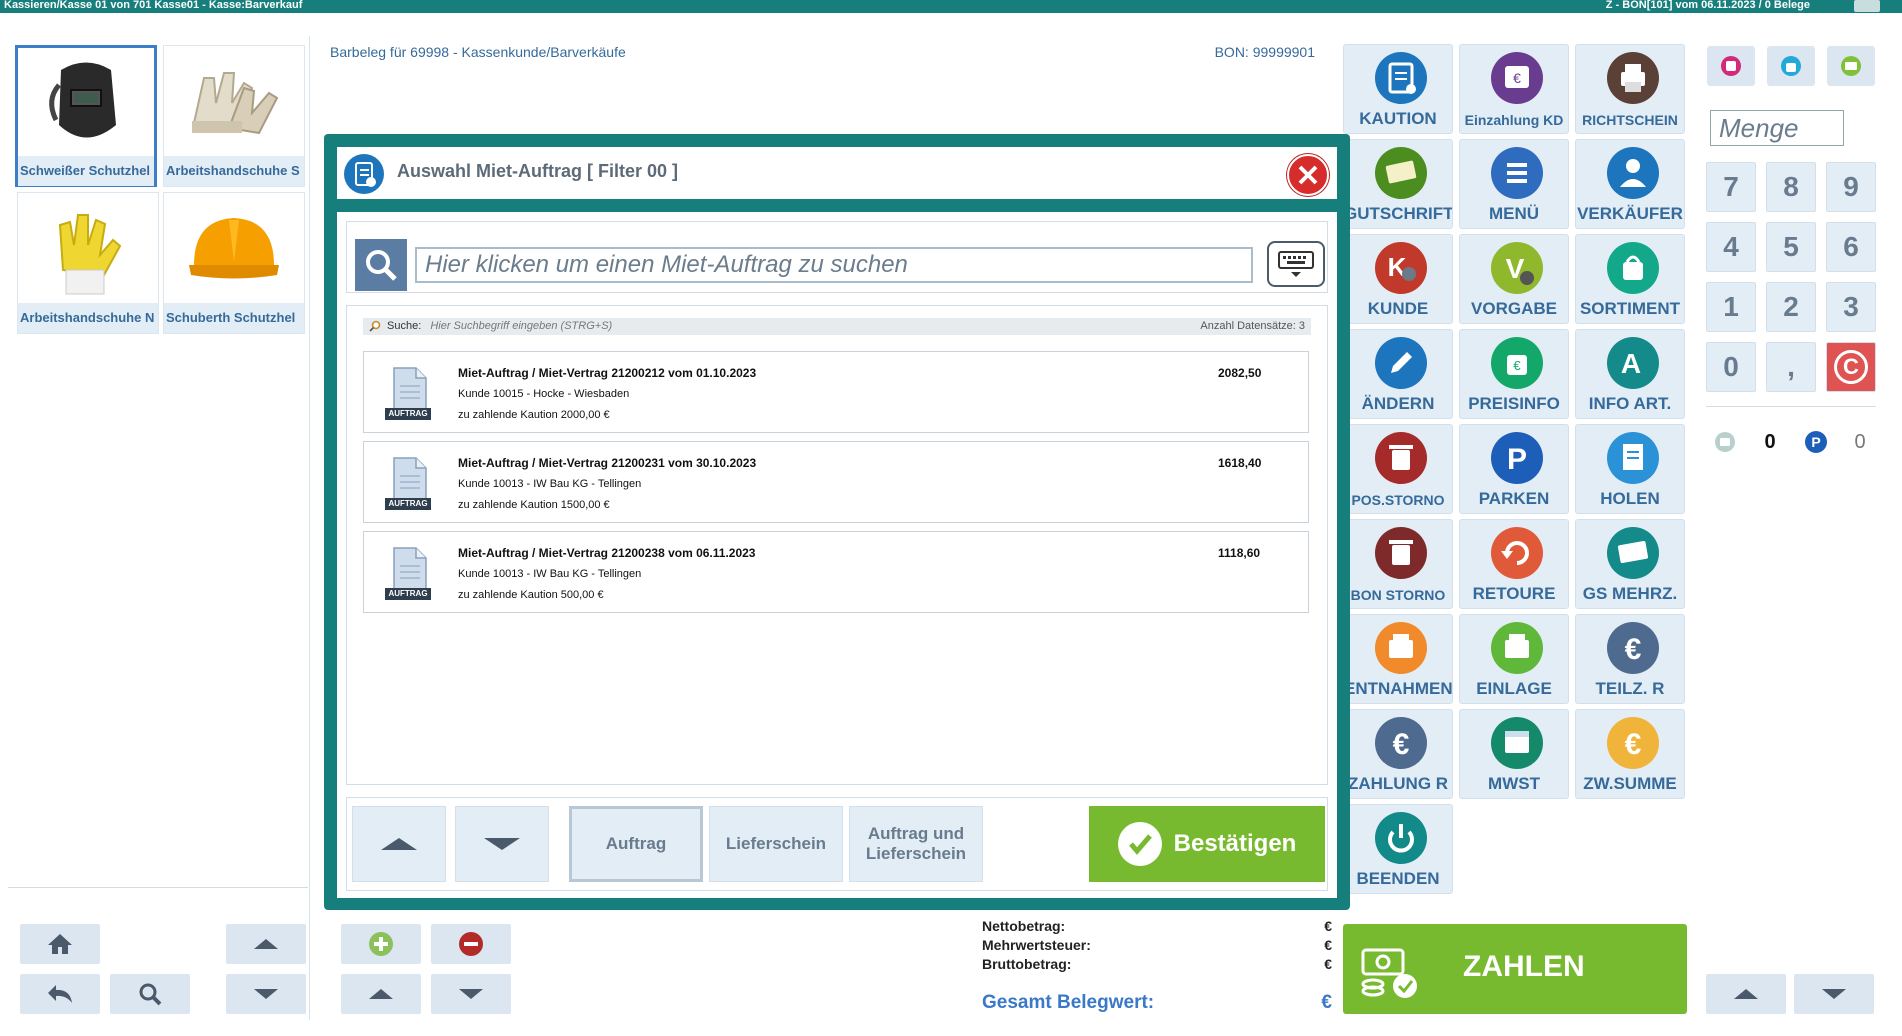 This screenshot has width=1902, height=1036. I want to click on cash-button, so click(1851, 66).